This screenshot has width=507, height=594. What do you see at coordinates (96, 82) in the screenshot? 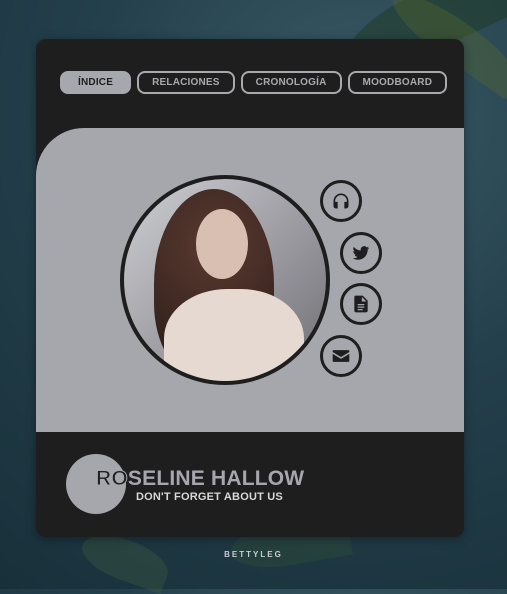
I see `tab-indice: Índice` at bounding box center [96, 82].